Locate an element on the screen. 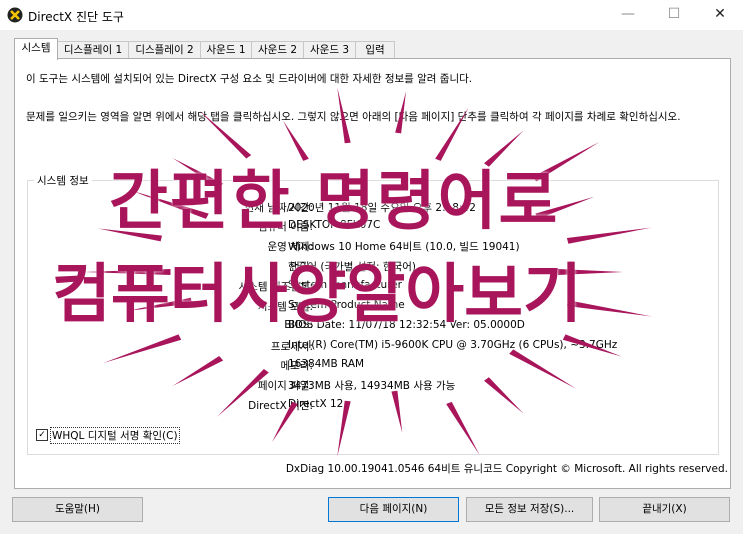 Image resolution: width=743 pixels, height=534 pixels. info-row-page-file: 페이지 파일: 3473MB 사용, 14934MB 사용 가능 is located at coordinates (373, 386).